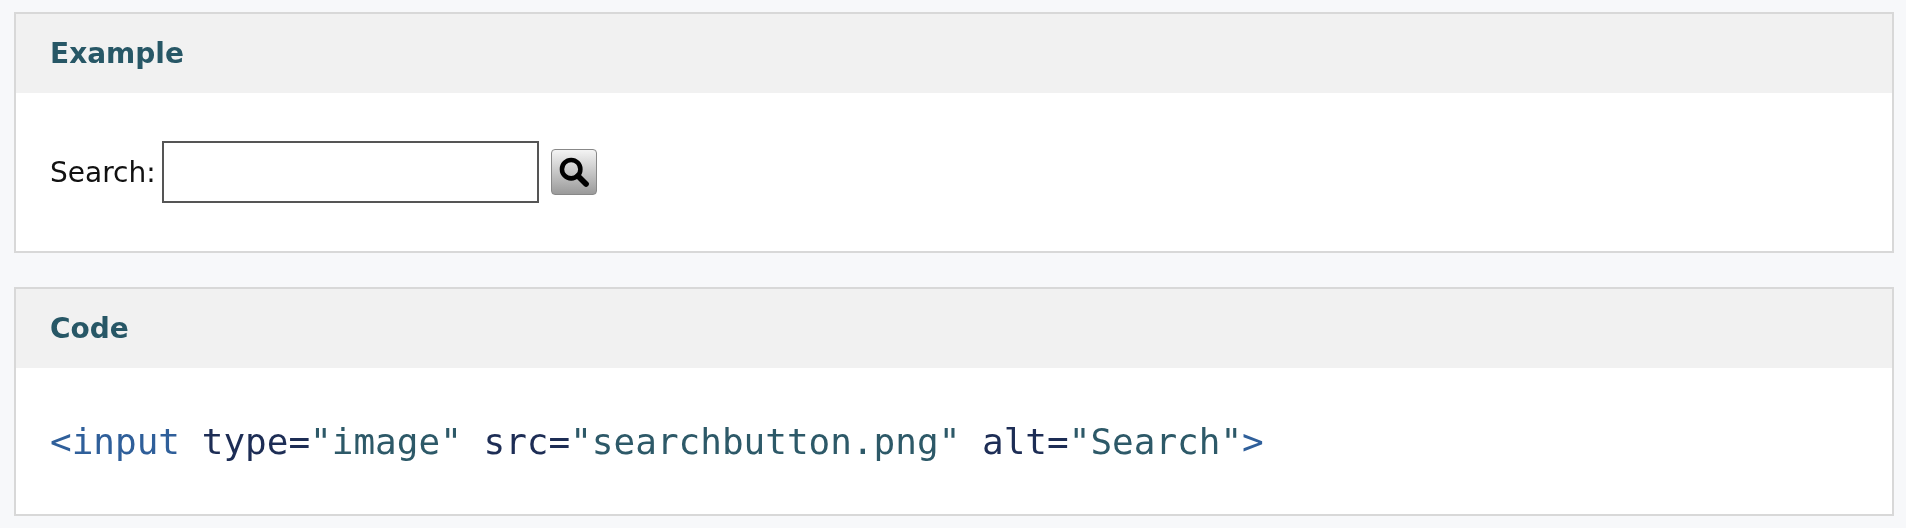  Describe the element at coordinates (350, 172) in the screenshot. I see `search-field` at that location.